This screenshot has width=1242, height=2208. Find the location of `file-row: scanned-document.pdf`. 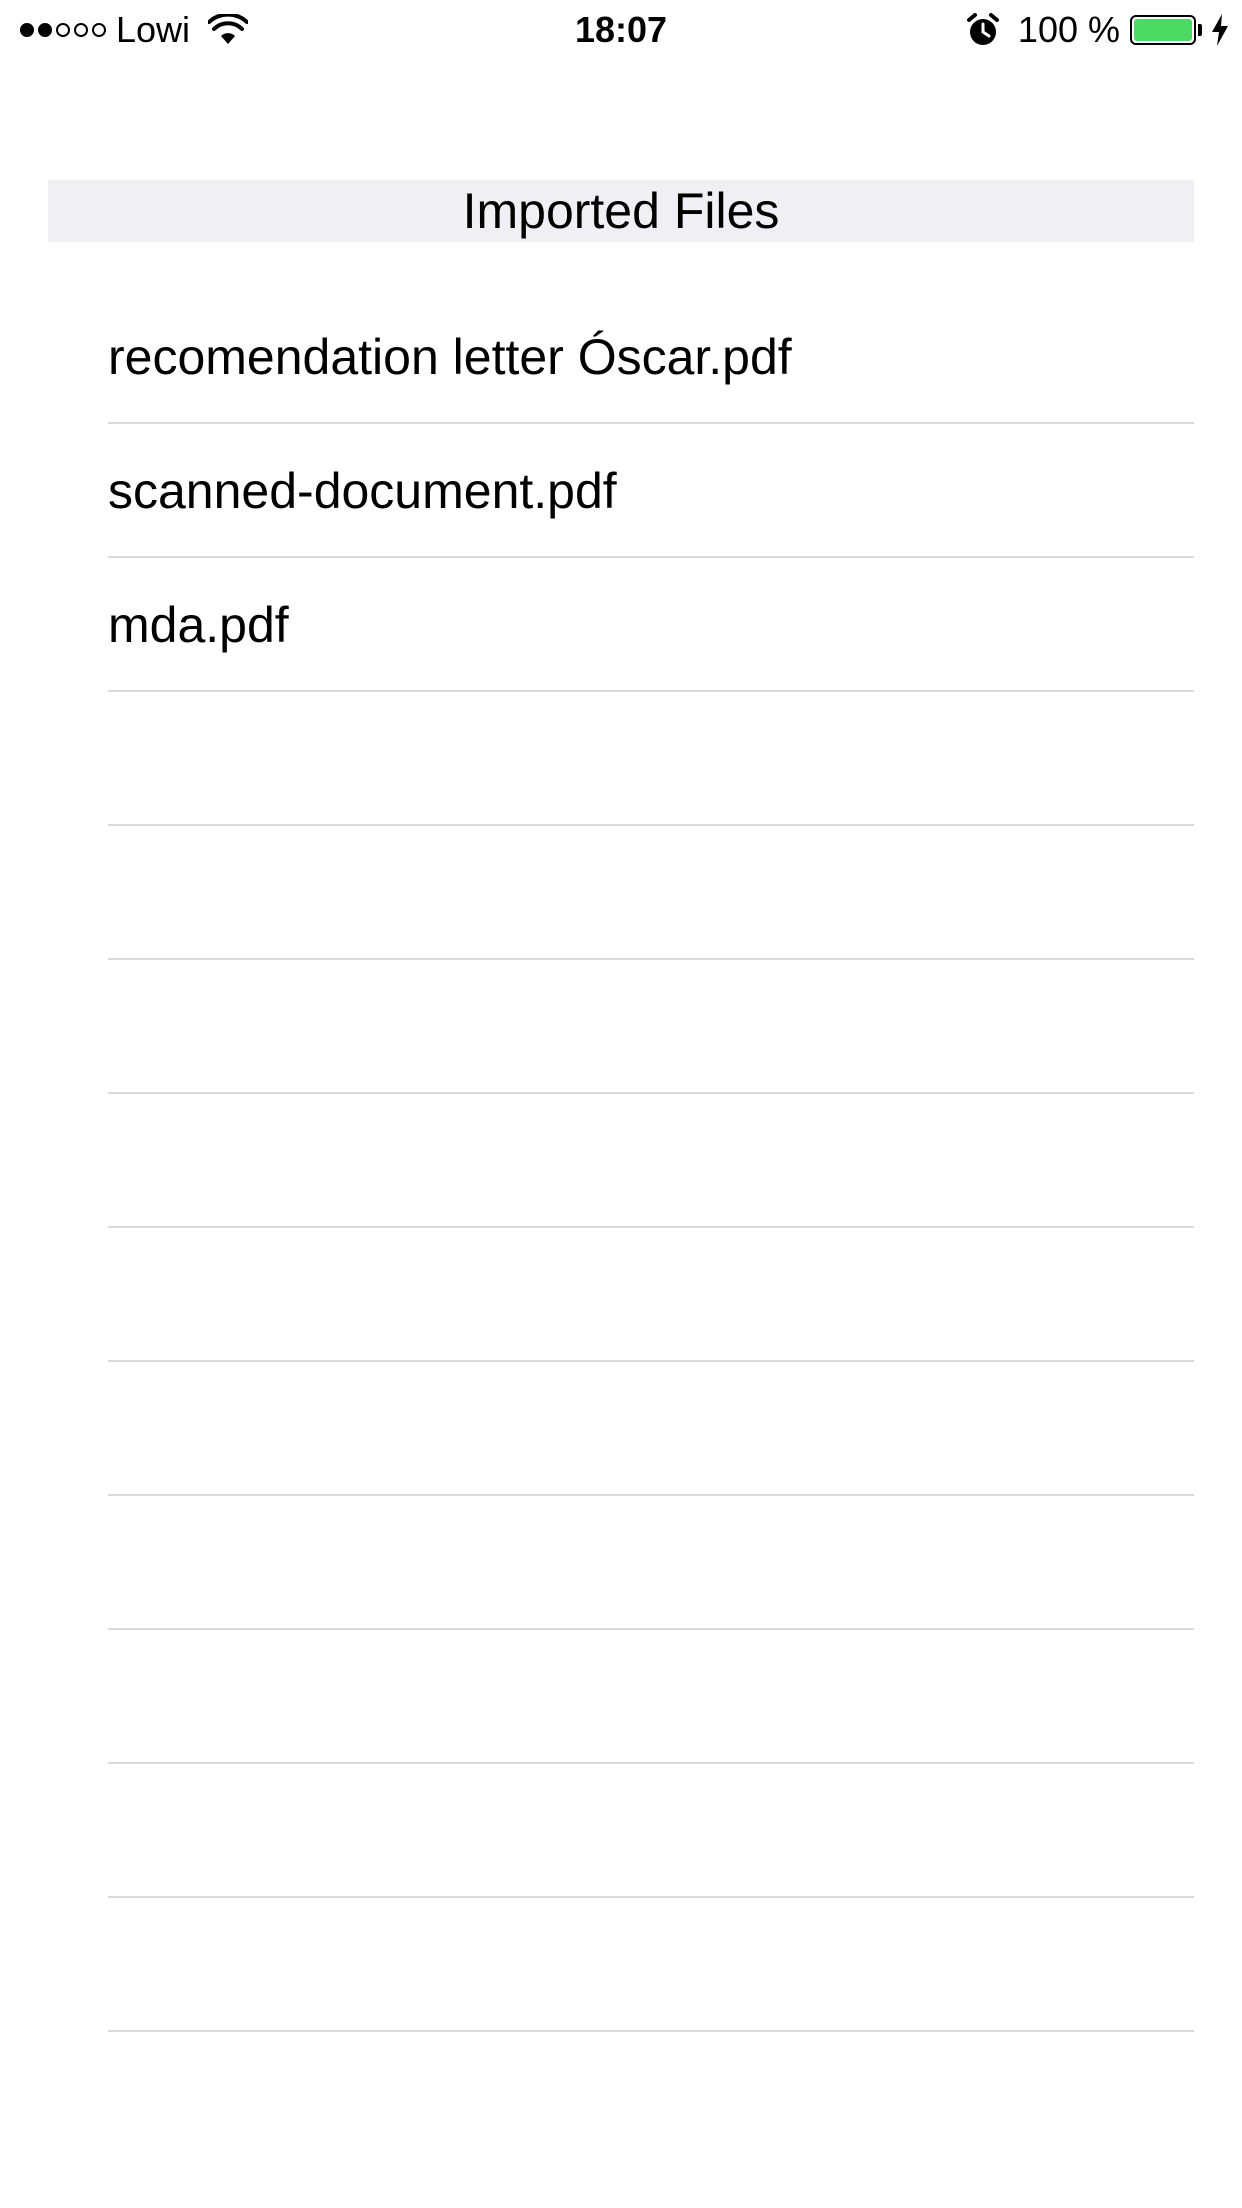

file-row: scanned-document.pdf is located at coordinates (651, 491).